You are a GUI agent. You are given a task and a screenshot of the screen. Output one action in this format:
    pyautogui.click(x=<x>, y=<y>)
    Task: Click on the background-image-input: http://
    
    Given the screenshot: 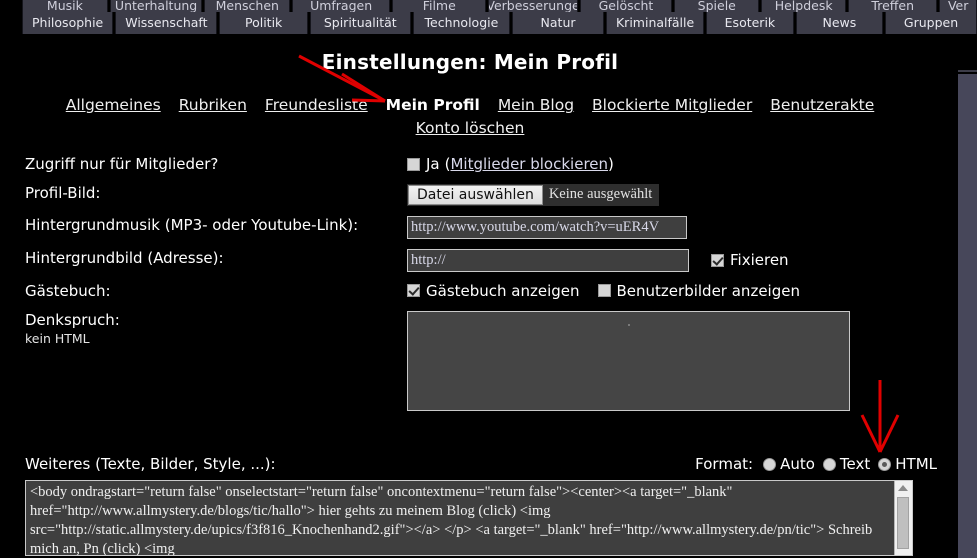 What is the action you would take?
    pyautogui.click(x=548, y=260)
    